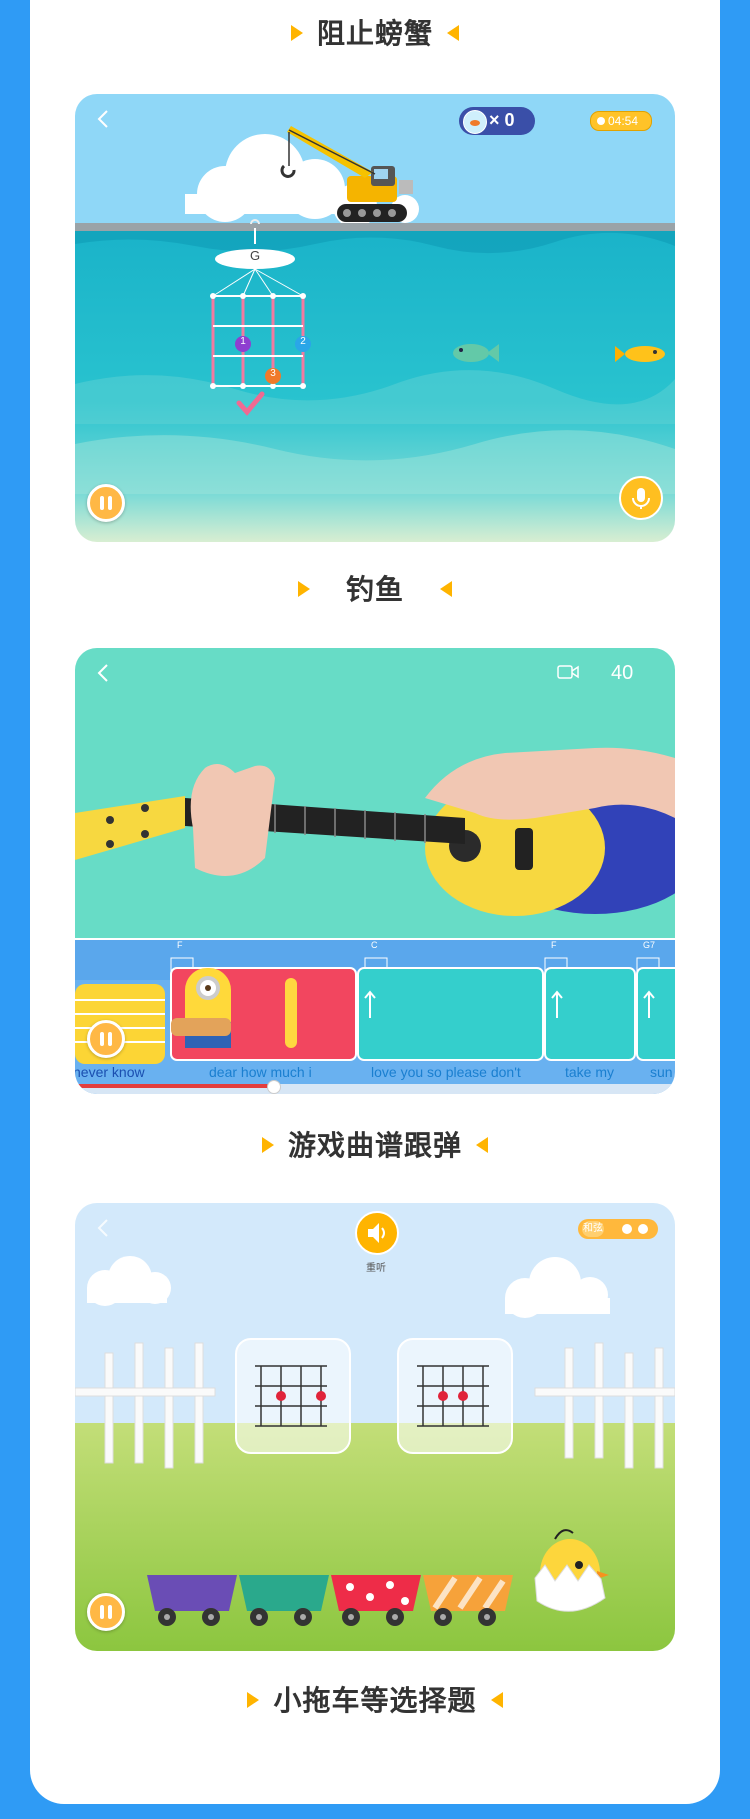  I want to click on finger-marker-3: 3, so click(273, 373).